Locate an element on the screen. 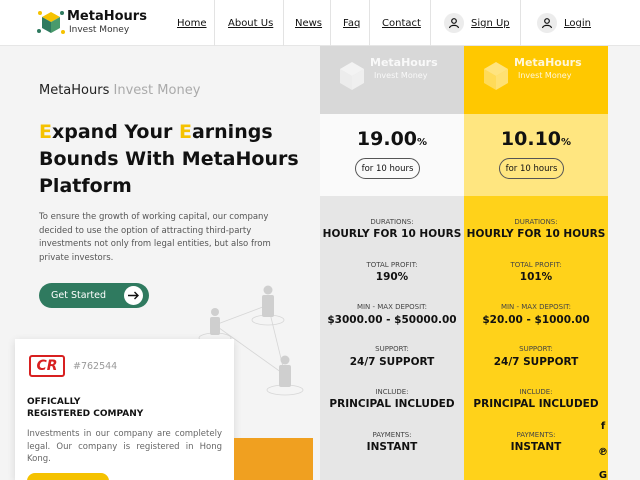  get-started-button: Get Started is located at coordinates (94, 295).